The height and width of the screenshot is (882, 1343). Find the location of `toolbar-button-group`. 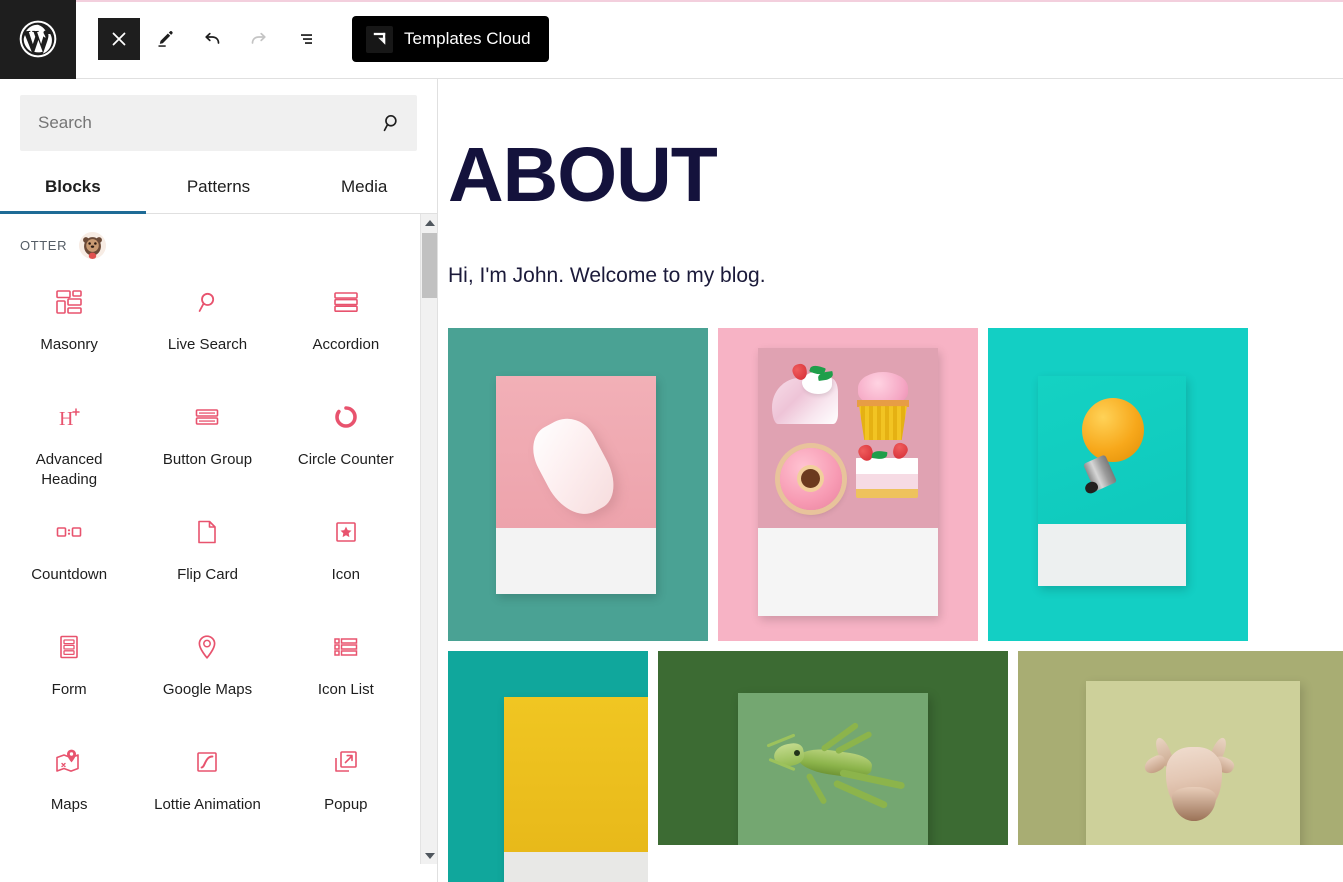

toolbar-button-group is located at coordinates (202, 39).